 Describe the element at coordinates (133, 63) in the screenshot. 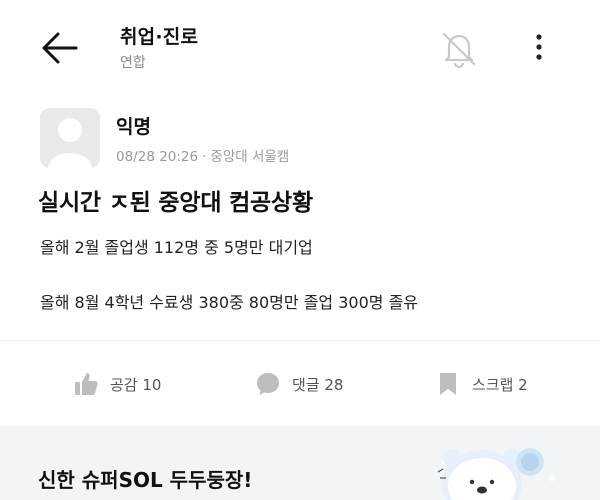

I see `board-subtitle: 연합` at that location.